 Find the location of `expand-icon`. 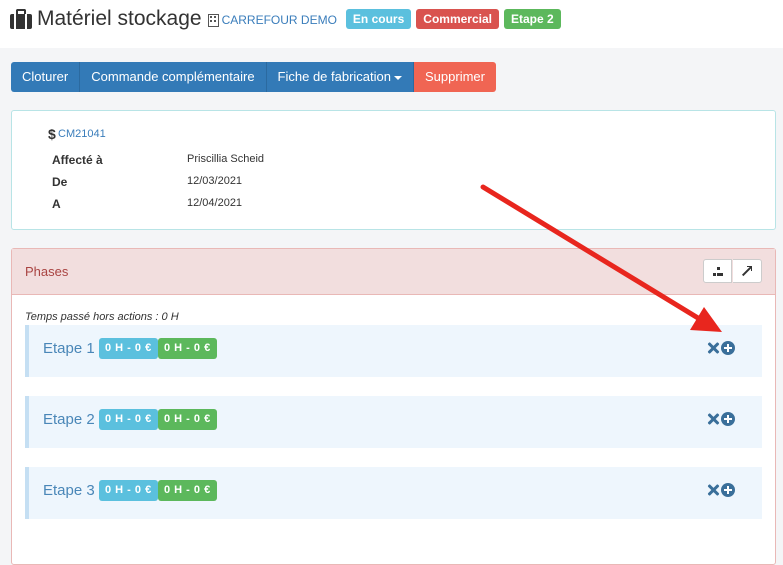

expand-icon is located at coordinates (747, 271).